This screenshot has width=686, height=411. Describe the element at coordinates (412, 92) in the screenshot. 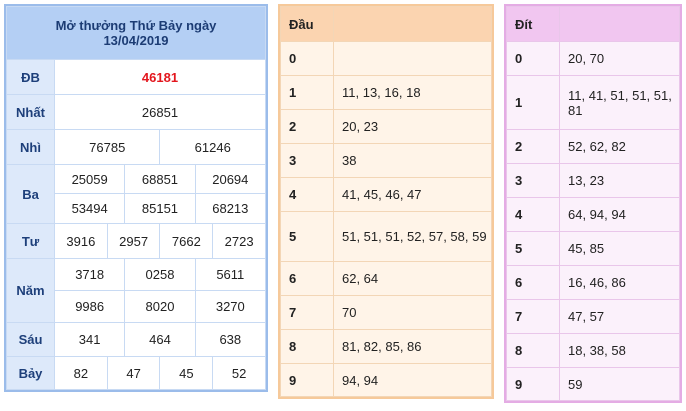

I see `head-values: 11, 13, 16, 18` at that location.